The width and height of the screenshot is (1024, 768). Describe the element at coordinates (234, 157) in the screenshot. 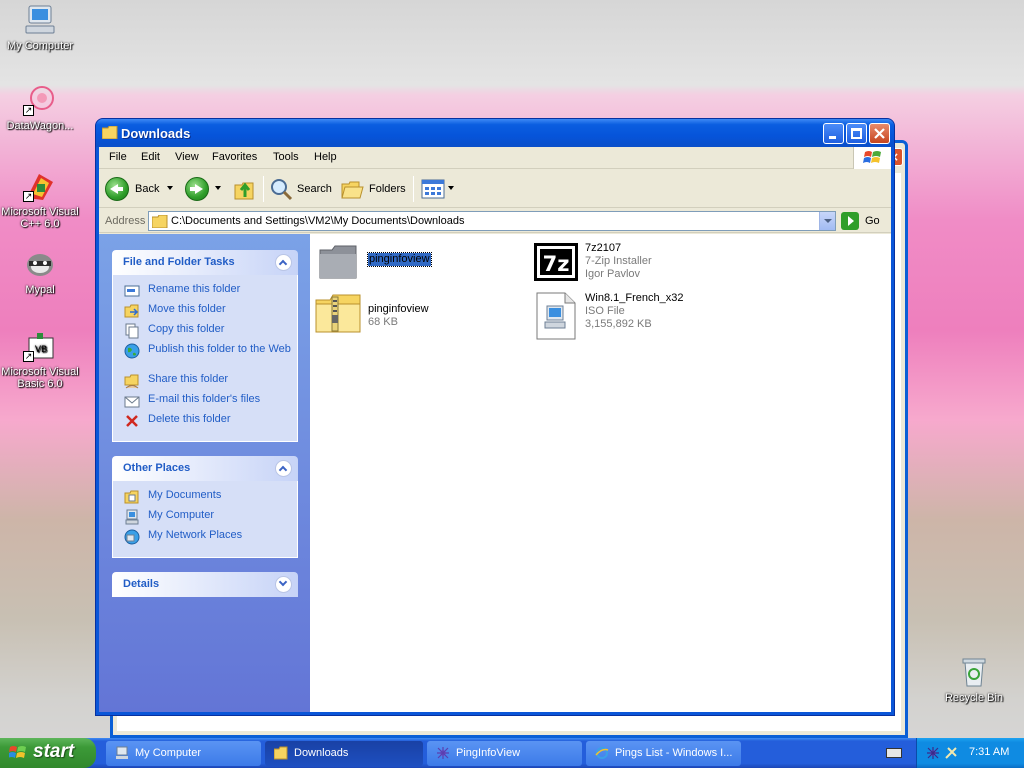

I see `menu-favorites: Favorites` at that location.